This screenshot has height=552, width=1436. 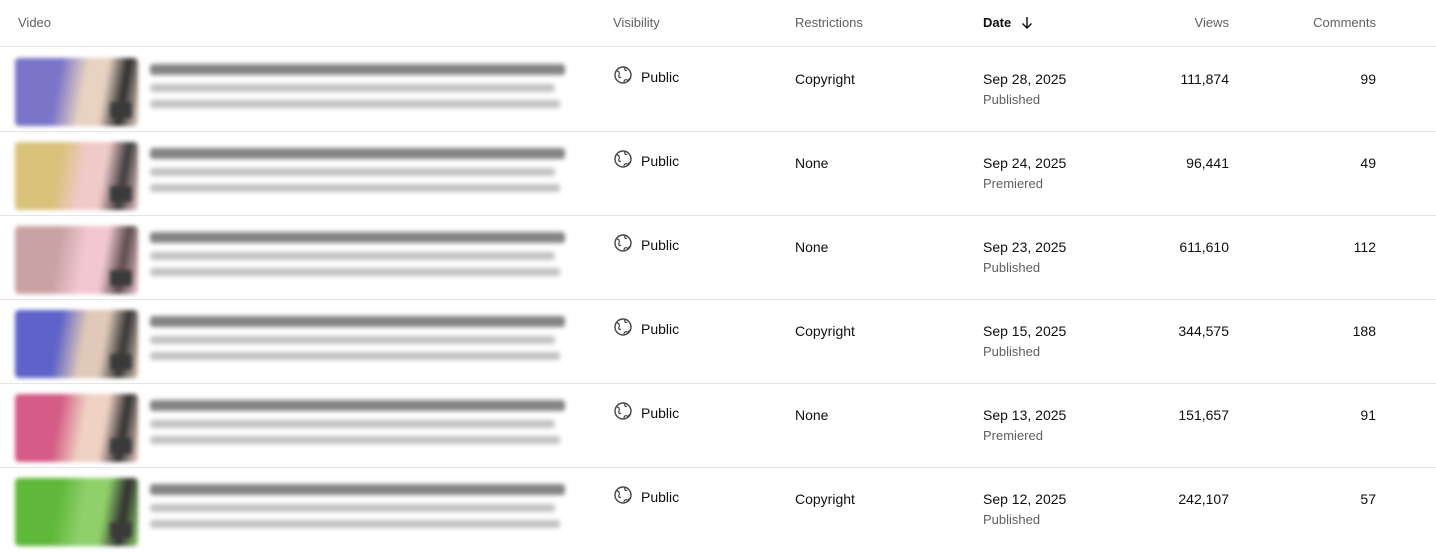 What do you see at coordinates (1027, 24) in the screenshot?
I see `arrow-down-icon` at bounding box center [1027, 24].